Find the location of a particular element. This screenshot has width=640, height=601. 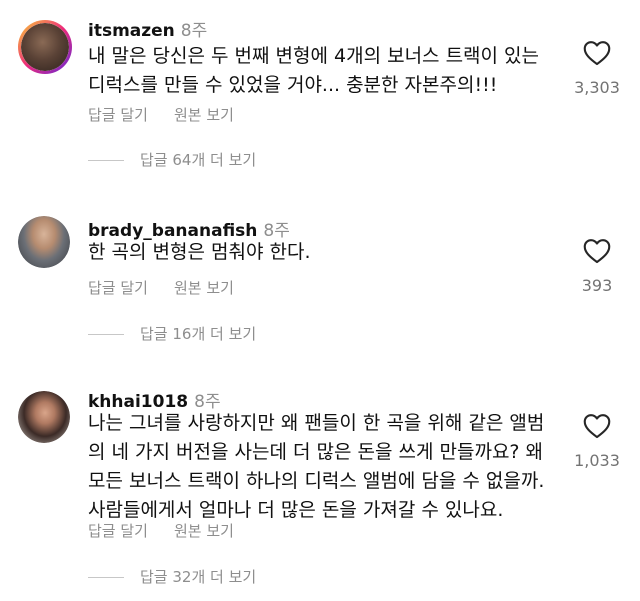

view-replies-button: 답글 32개 더 보기 is located at coordinates (172, 576).